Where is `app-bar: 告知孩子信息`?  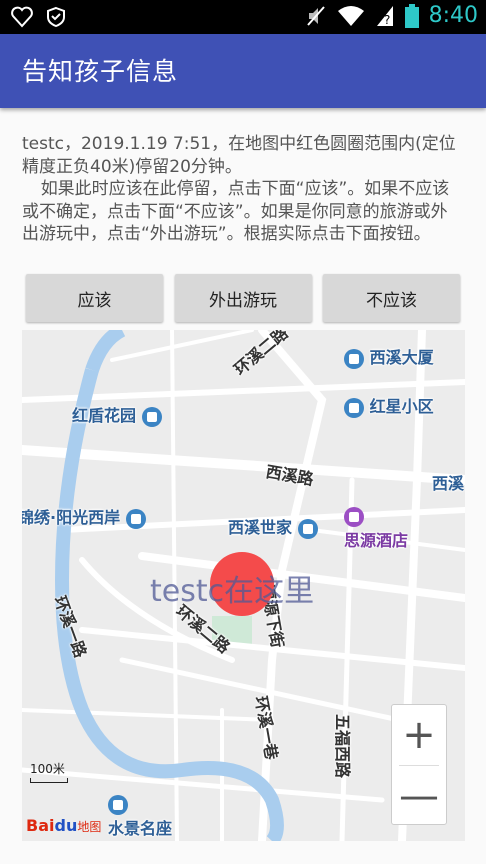
app-bar: 告知孩子信息 is located at coordinates (243, 71).